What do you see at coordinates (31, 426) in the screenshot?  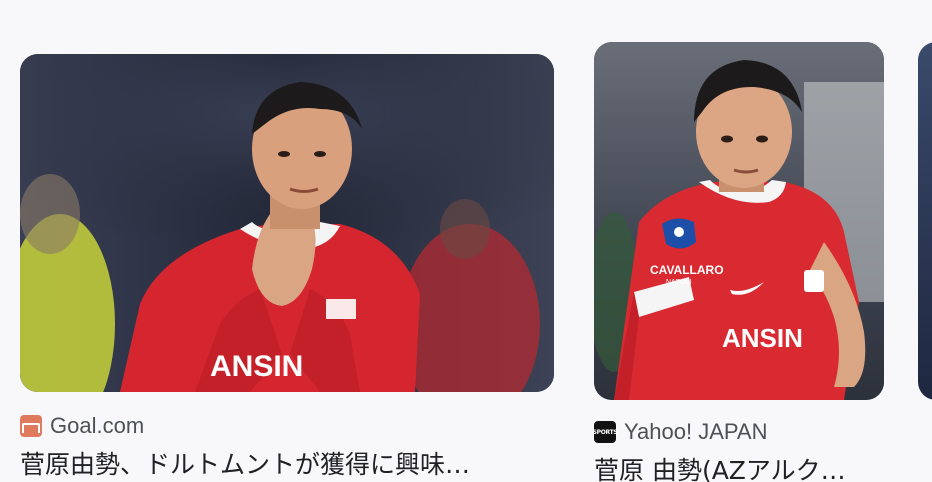 I see `goal-favicon-icon` at bounding box center [31, 426].